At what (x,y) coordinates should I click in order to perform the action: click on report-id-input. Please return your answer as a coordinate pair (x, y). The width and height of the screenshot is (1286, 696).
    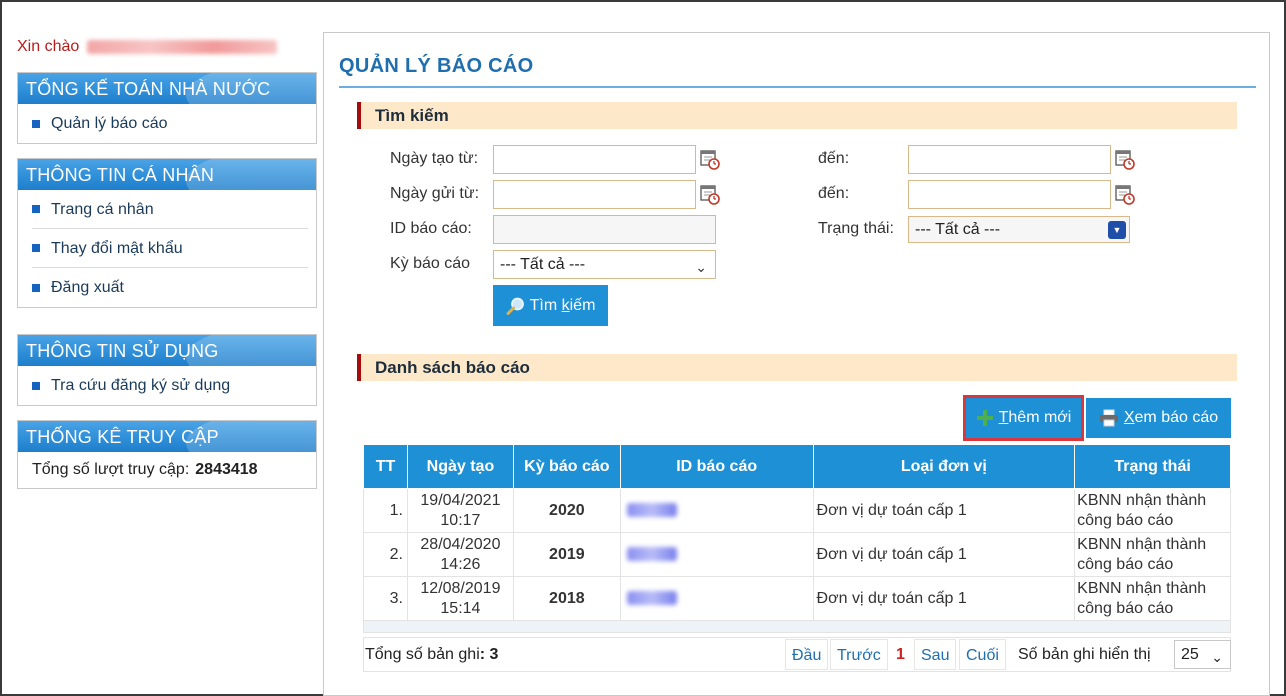
    Looking at the image, I should click on (604, 229).